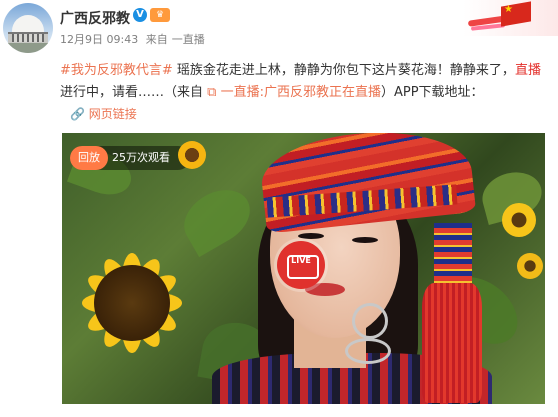 Image resolution: width=558 pixels, height=417 pixels. Describe the element at coordinates (77, 114) in the screenshot. I see `link-icon: 🔗` at that location.